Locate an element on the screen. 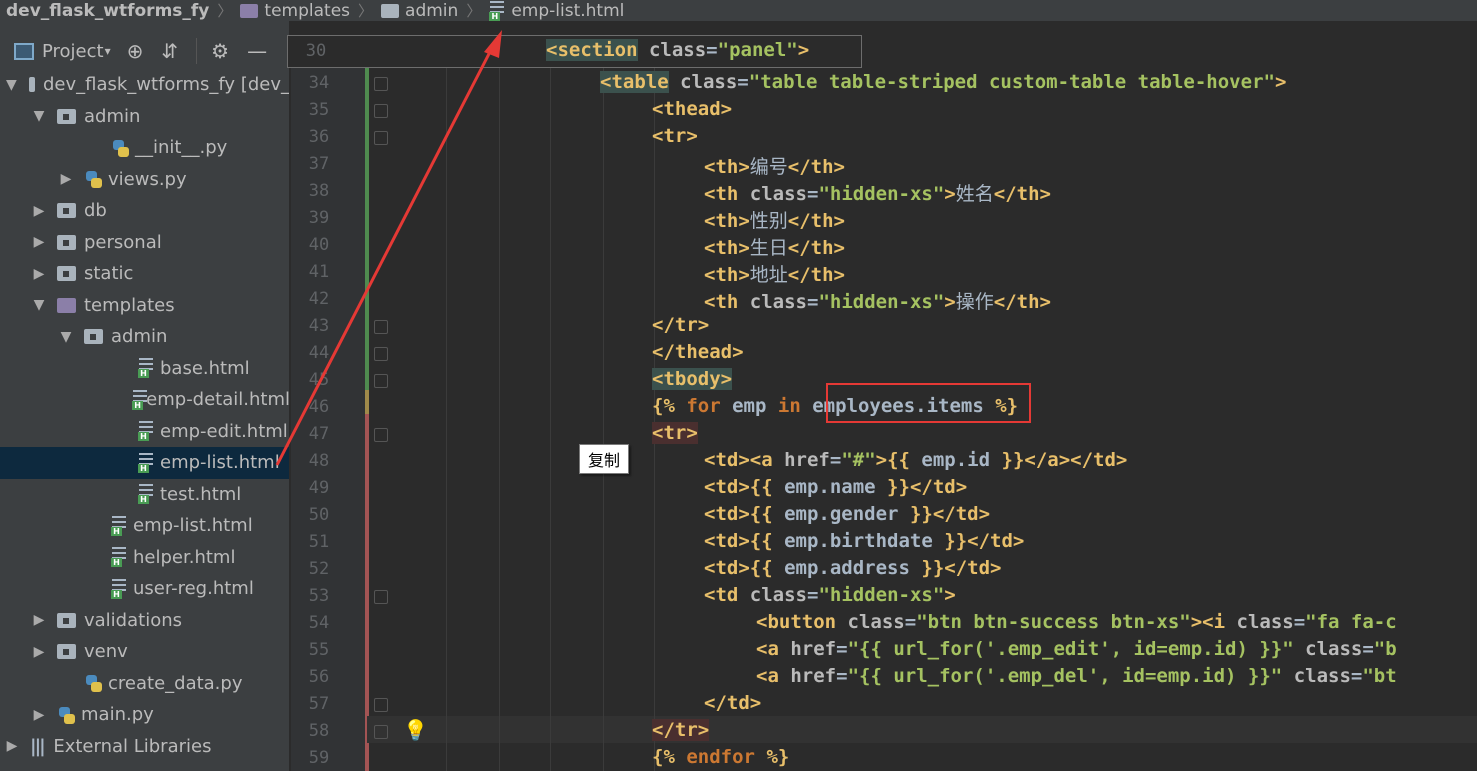 The height and width of the screenshot is (771, 1477). chevron-down-icon: ▾ is located at coordinates (108, 51).